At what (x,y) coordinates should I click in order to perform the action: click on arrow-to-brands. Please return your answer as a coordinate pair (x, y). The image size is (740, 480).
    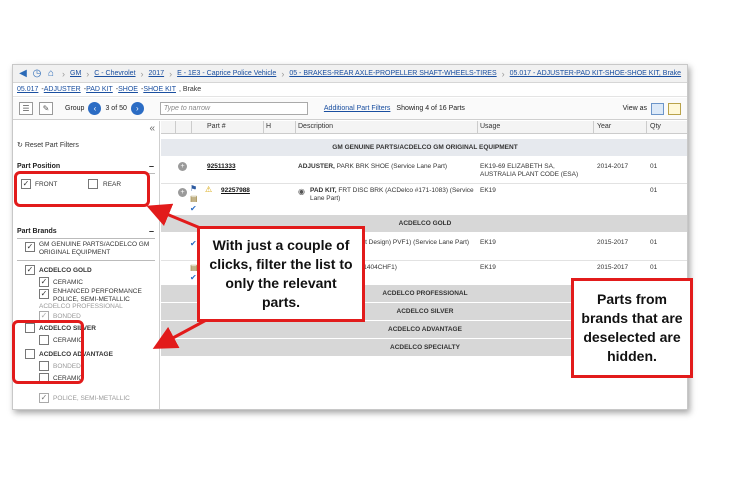
    Looking at the image, I should click on (181, 332).